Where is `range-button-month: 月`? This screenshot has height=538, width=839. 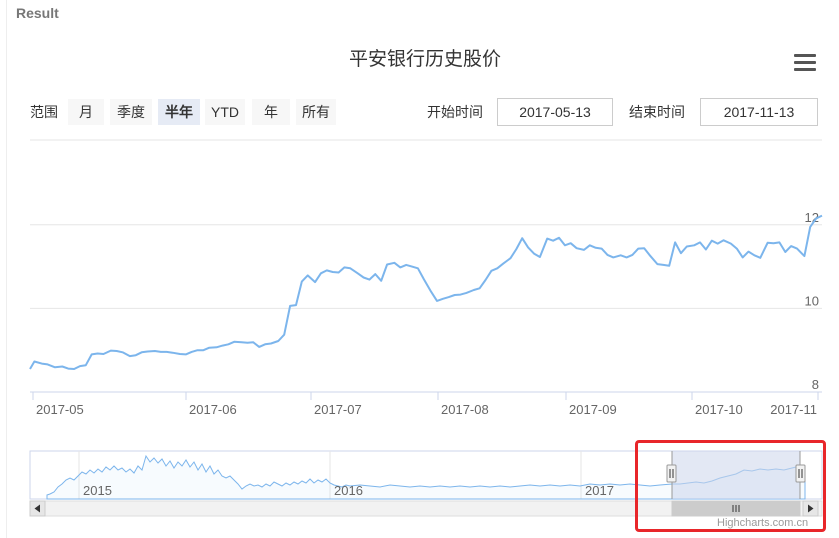 range-button-month: 月 is located at coordinates (86, 112).